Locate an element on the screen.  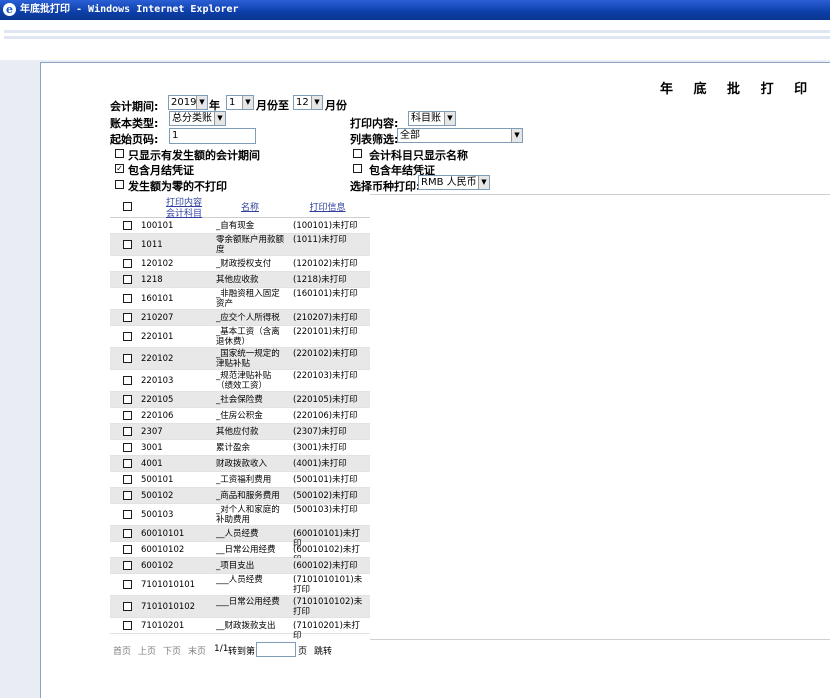
row-account-name: _自有现金 is located at coordinates (235, 226).